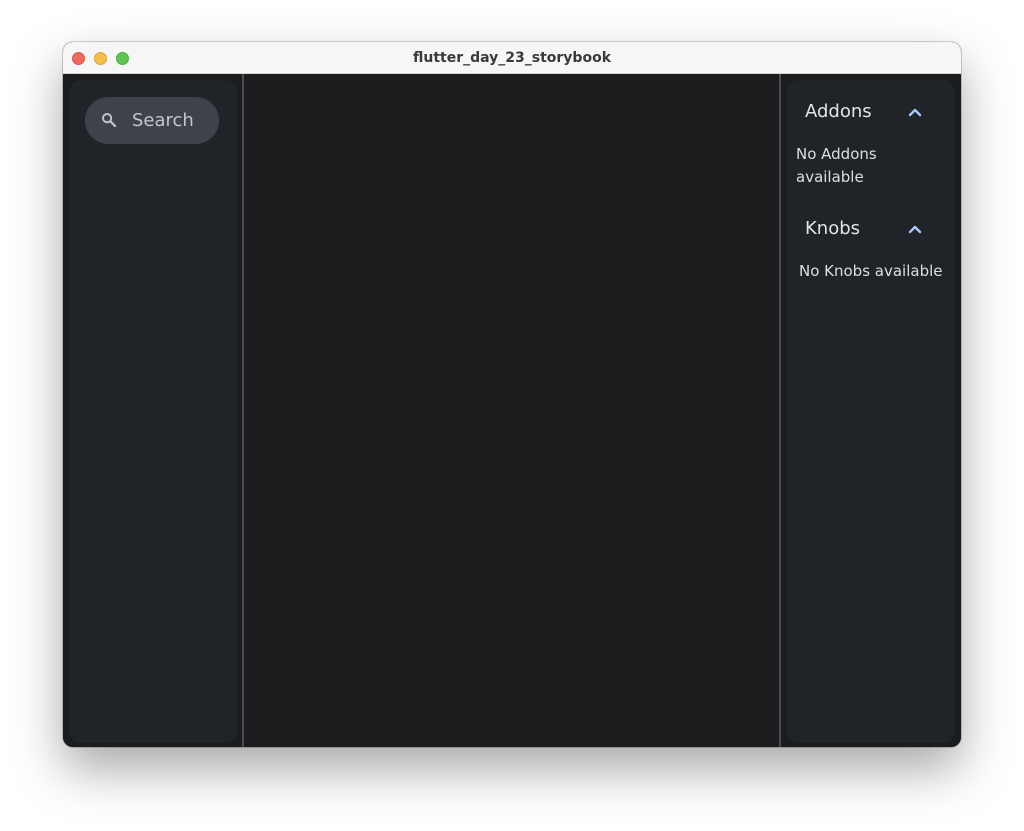 This screenshot has height=831, width=1024. I want to click on right-panel-divider, so click(780, 410).